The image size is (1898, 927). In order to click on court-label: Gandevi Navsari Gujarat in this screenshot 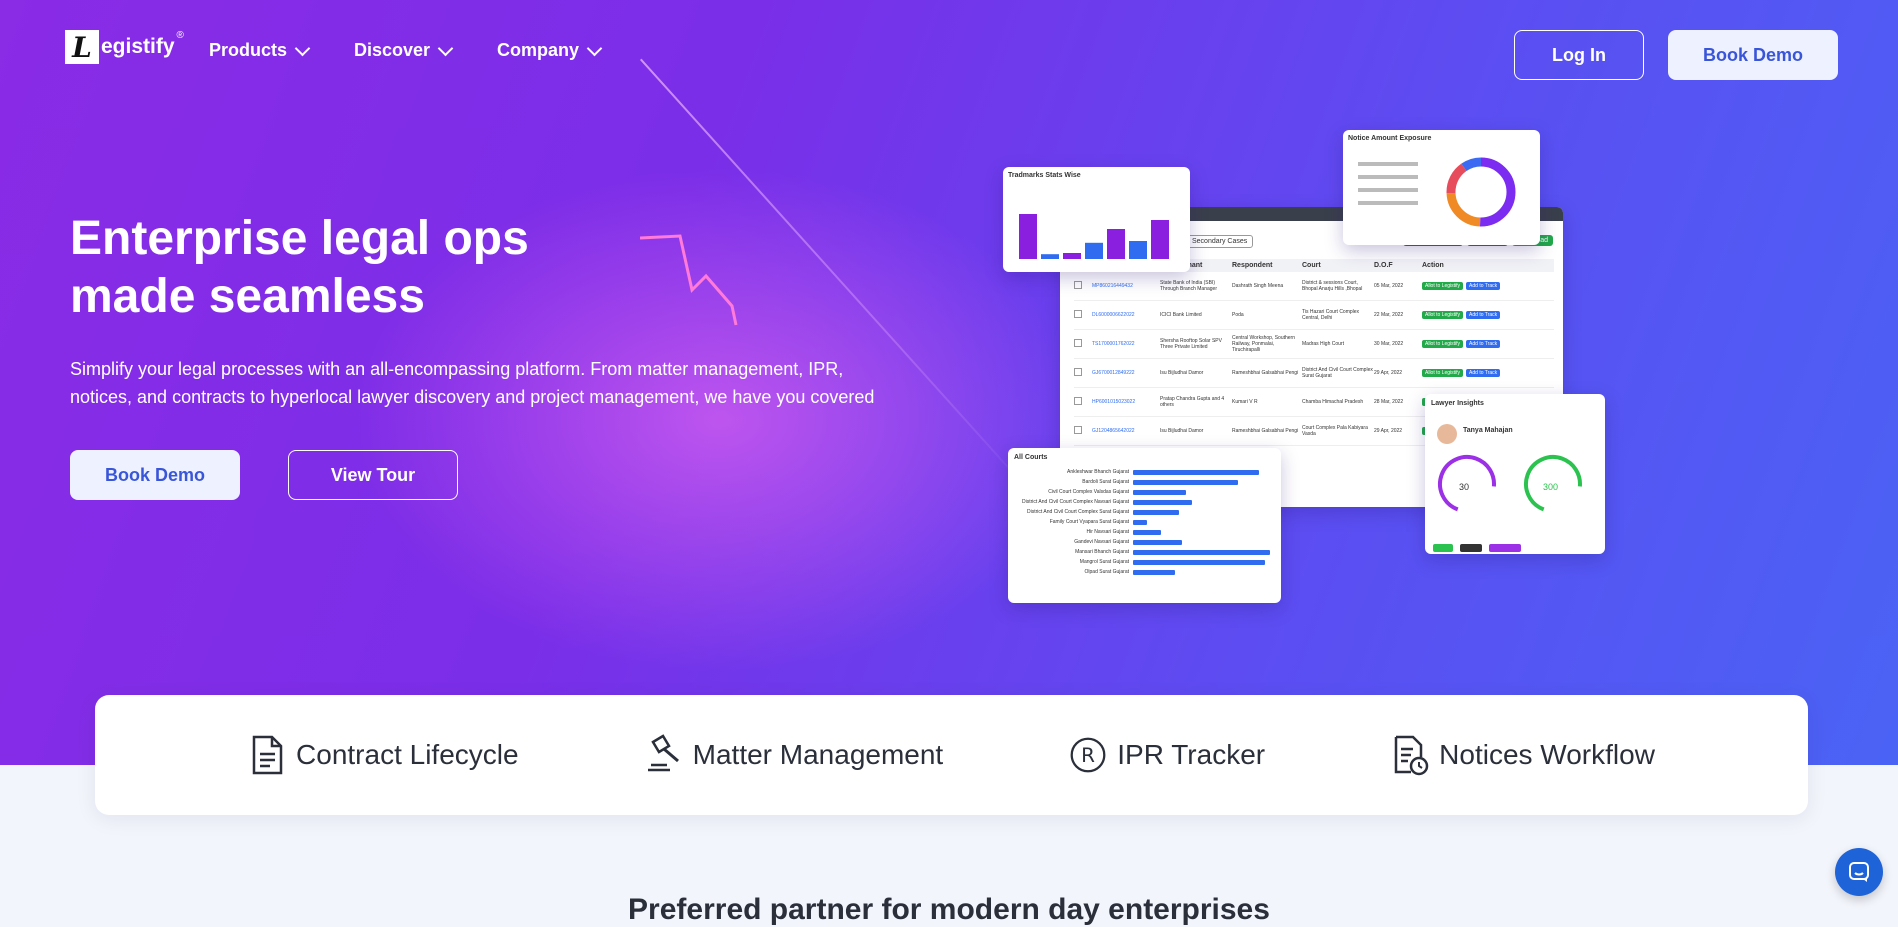, I will do `click(1101, 542)`.